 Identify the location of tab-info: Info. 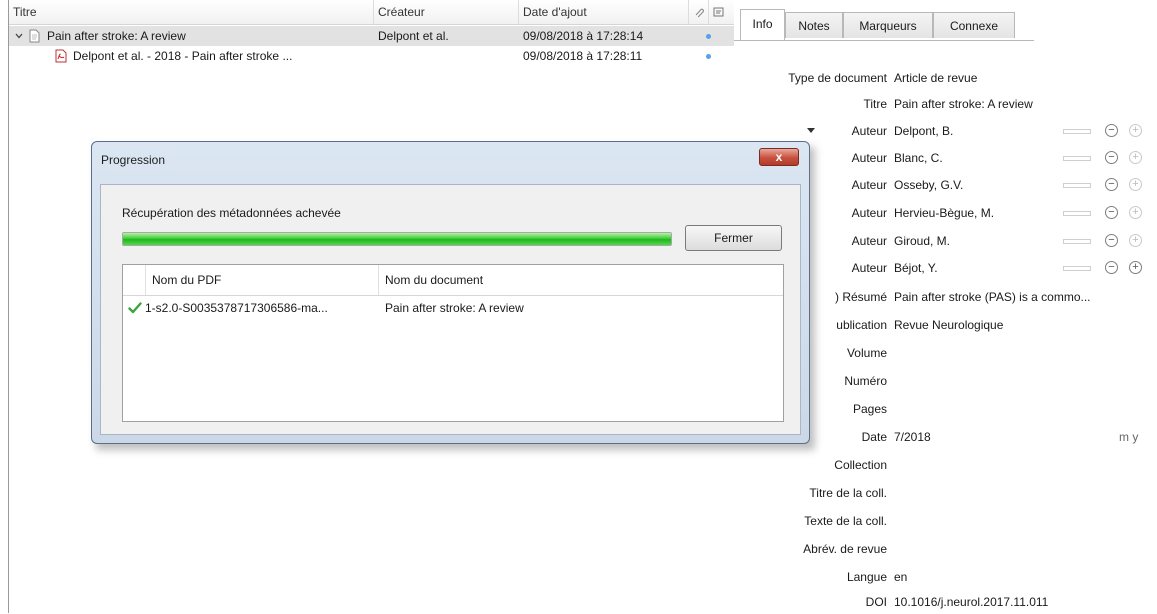
(762, 24).